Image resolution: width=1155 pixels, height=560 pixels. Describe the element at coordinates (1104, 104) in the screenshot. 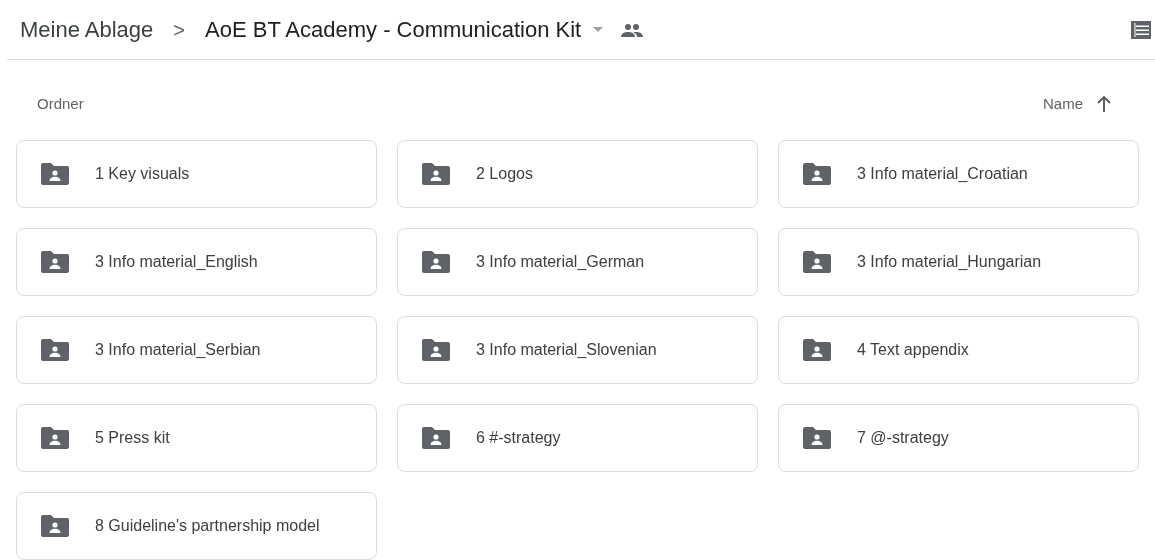

I see `arrow-up-icon` at that location.